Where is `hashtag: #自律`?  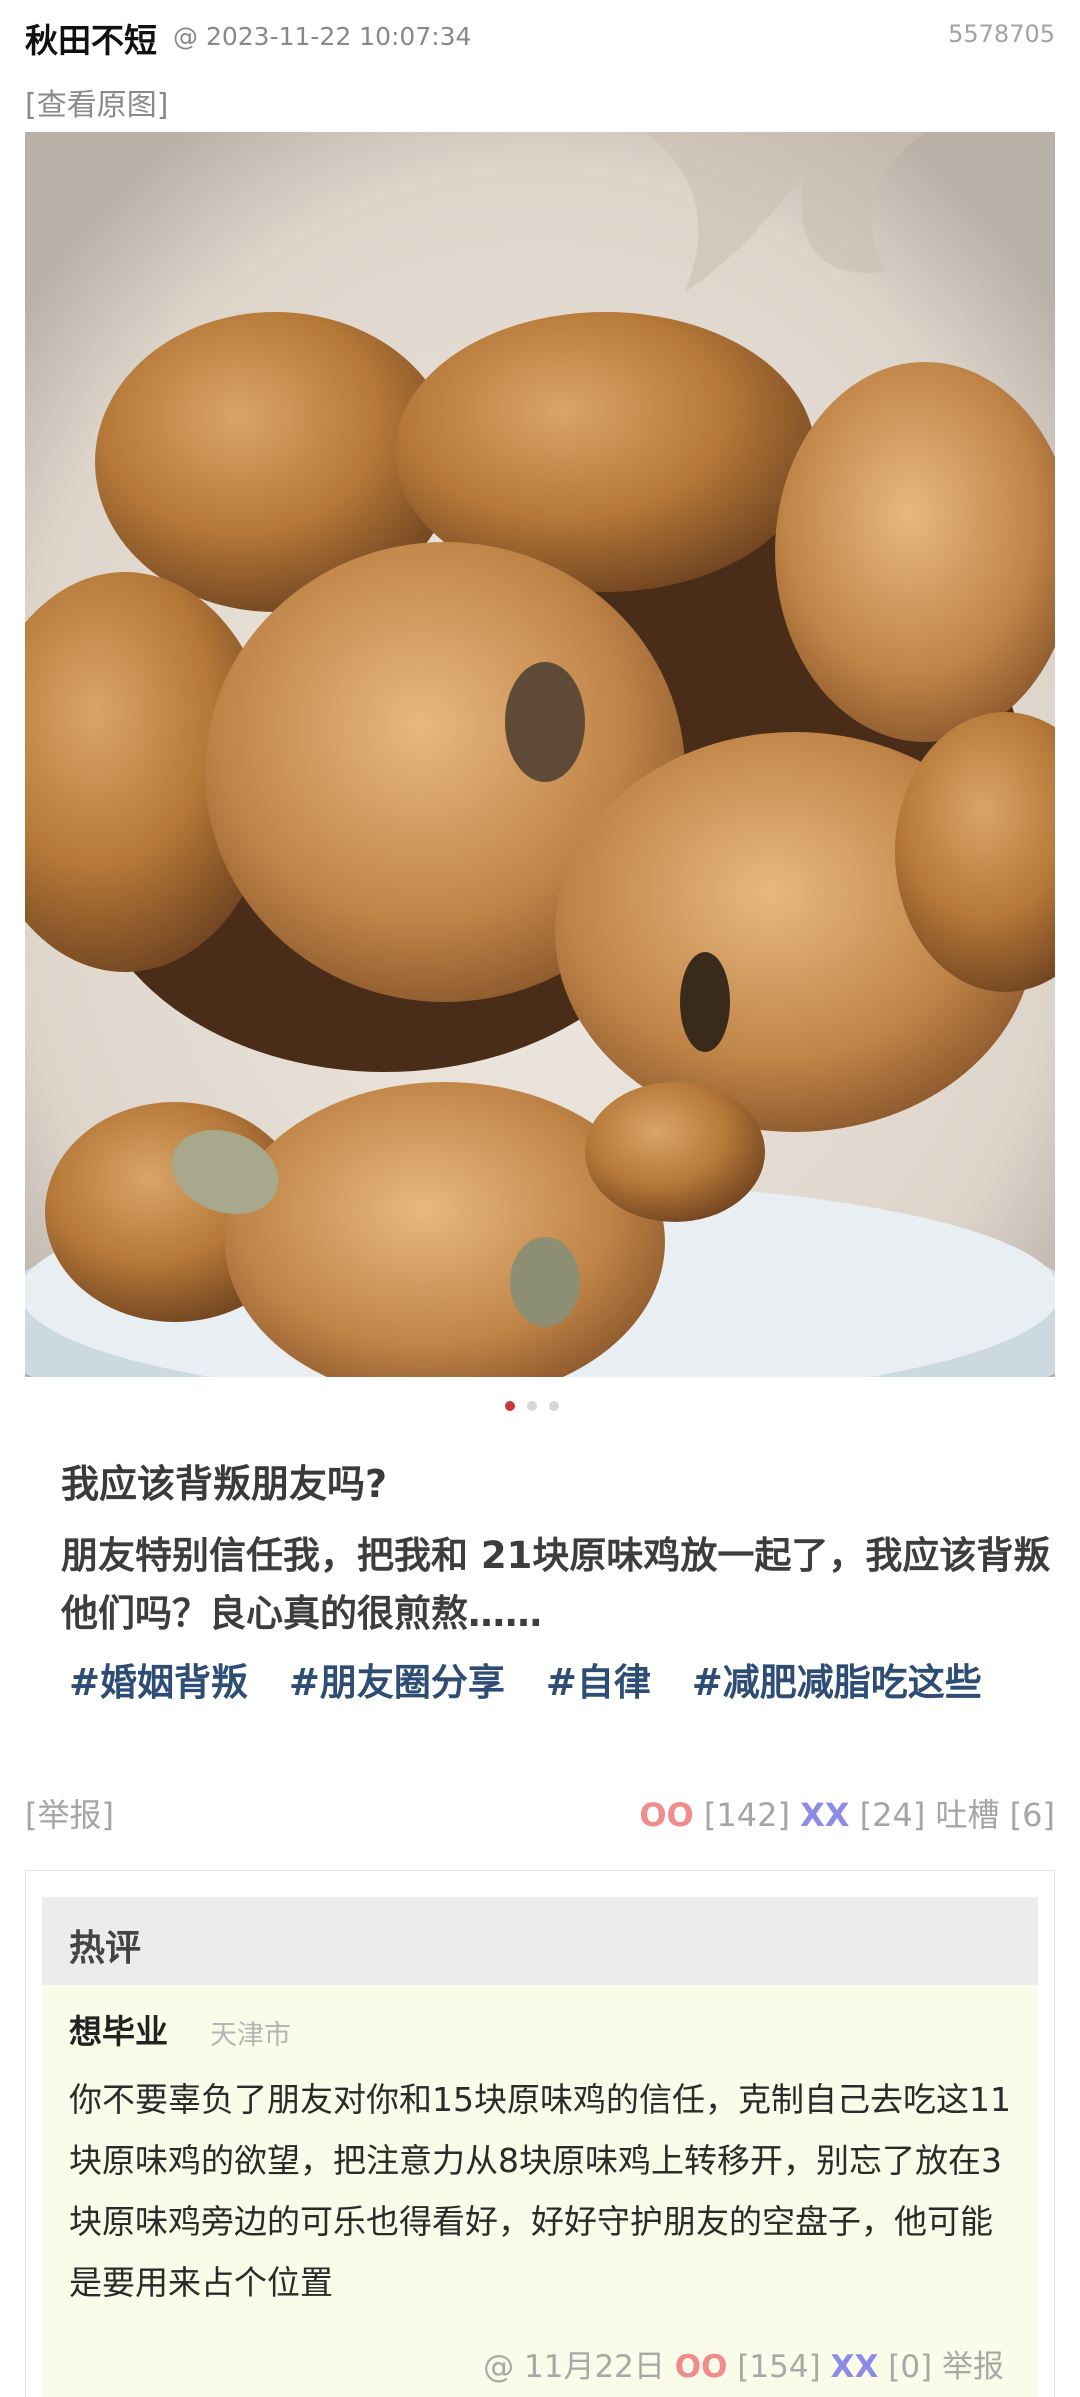
hashtag: #自律 is located at coordinates (598, 1682).